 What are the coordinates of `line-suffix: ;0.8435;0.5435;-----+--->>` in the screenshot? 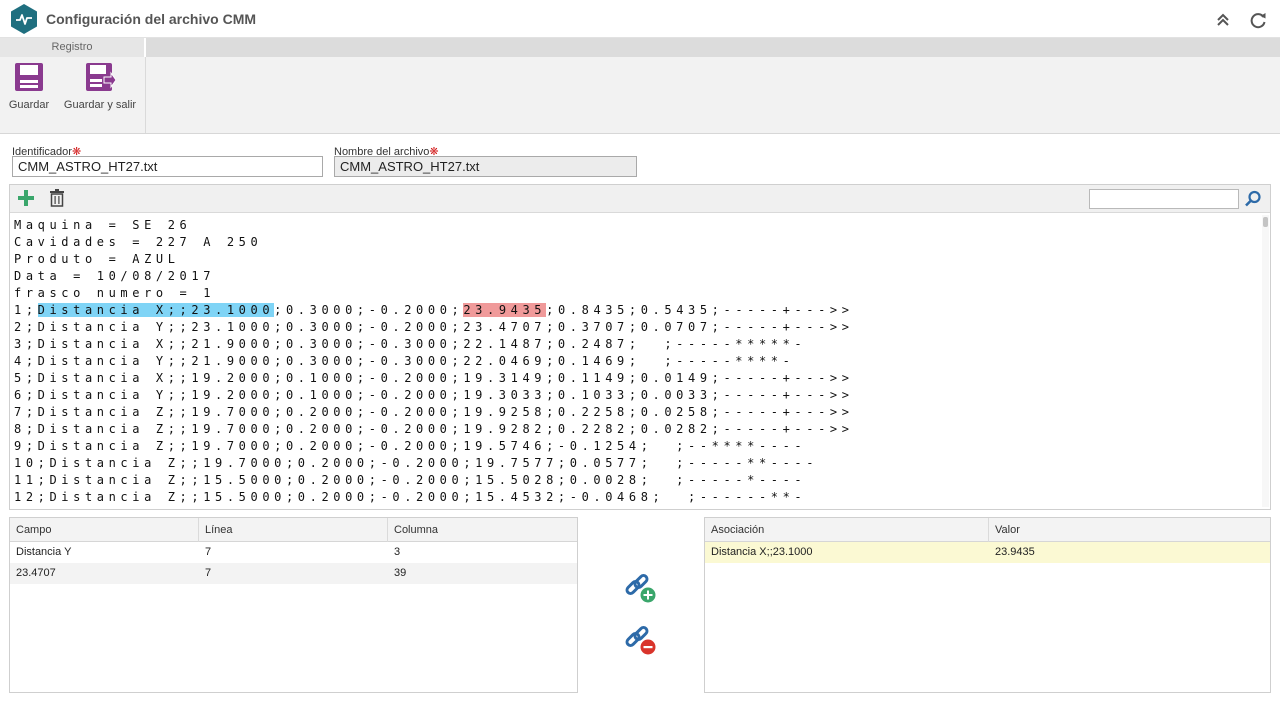 It's located at (700, 310).